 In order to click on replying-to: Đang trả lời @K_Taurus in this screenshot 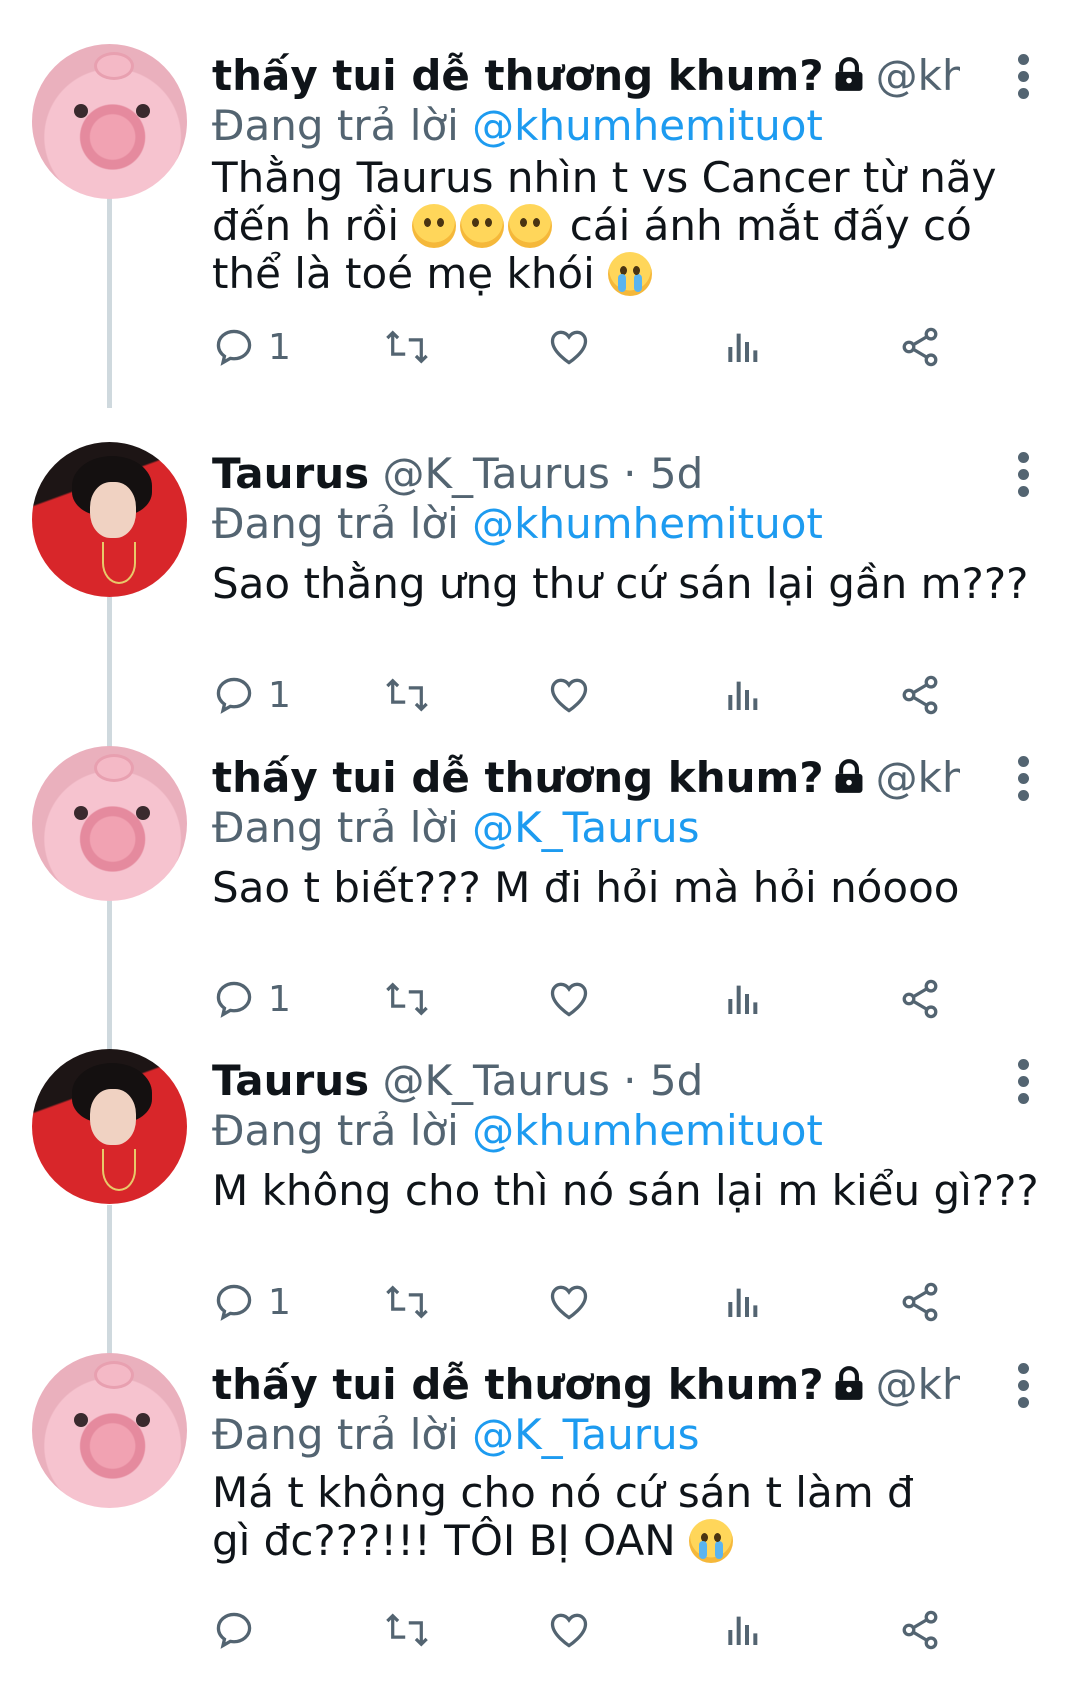, I will do `click(456, 827)`.